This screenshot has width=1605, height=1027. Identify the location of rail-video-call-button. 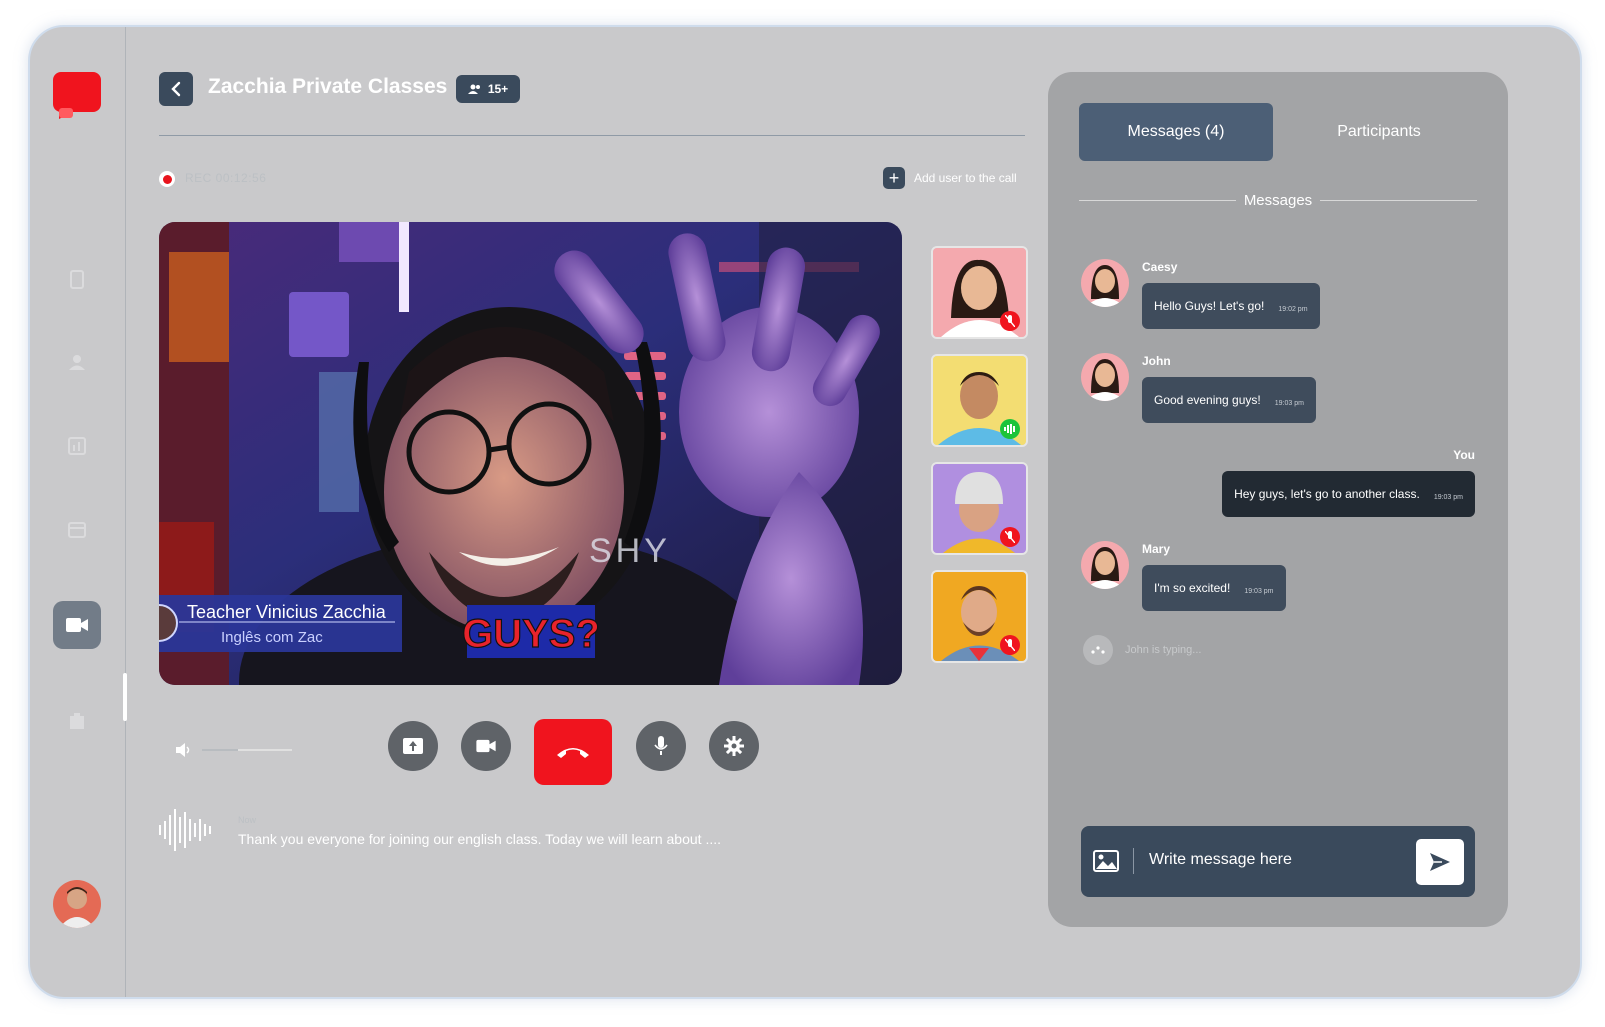
(77, 625).